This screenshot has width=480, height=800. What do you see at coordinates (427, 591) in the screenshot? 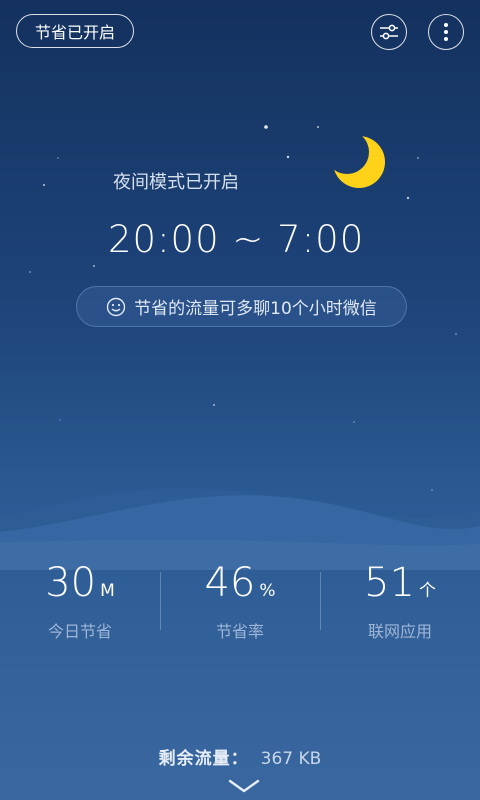
I see `stat-unit: 个` at bounding box center [427, 591].